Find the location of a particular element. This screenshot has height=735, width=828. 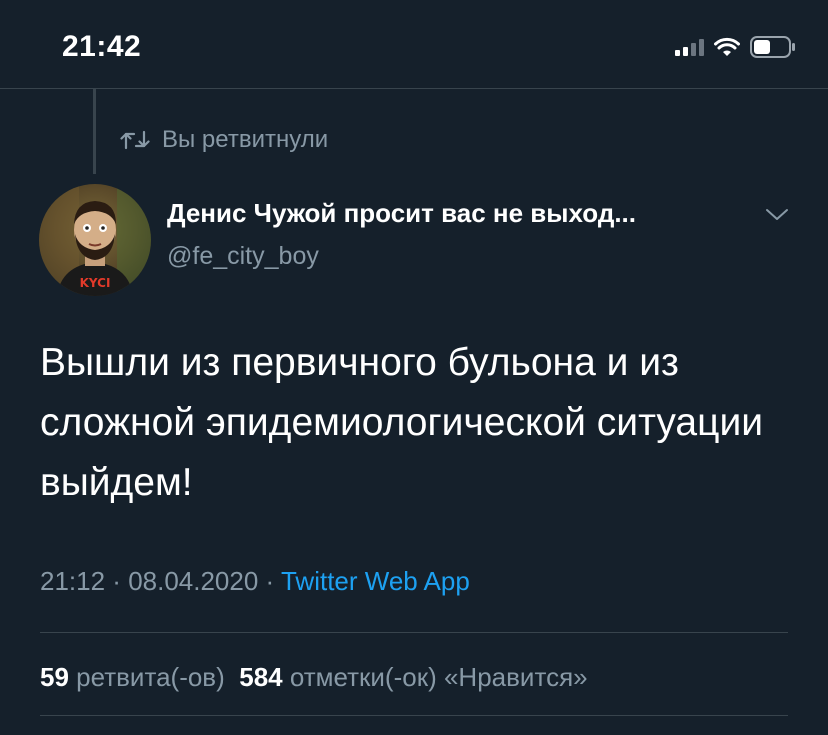

tweet-date: 08.04.2020 is located at coordinates (193, 581).